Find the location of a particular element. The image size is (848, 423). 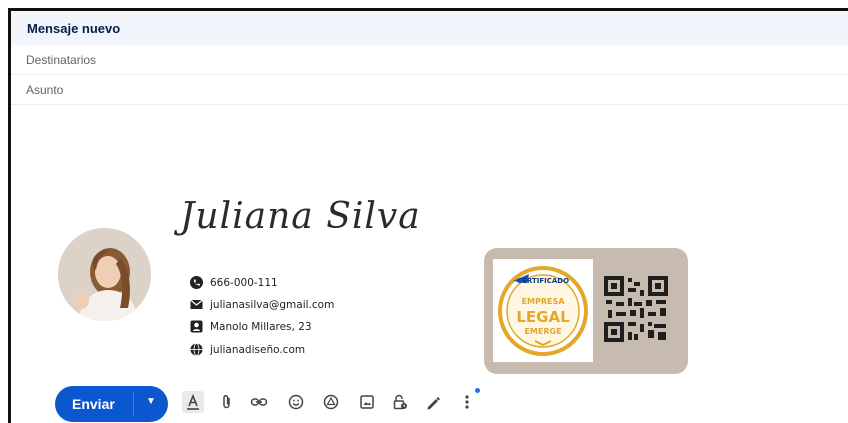

subject-field: Asunto is located at coordinates (429, 90).